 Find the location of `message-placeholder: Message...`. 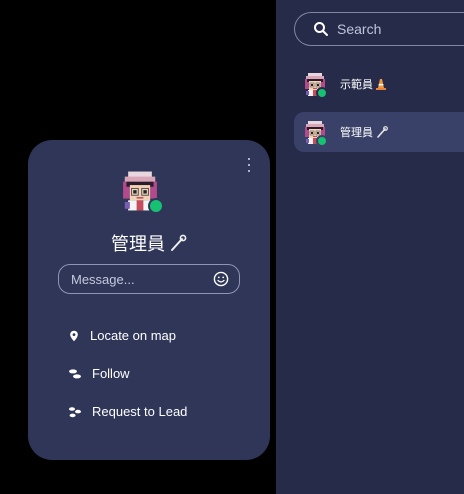

message-placeholder: Message... is located at coordinates (103, 279).